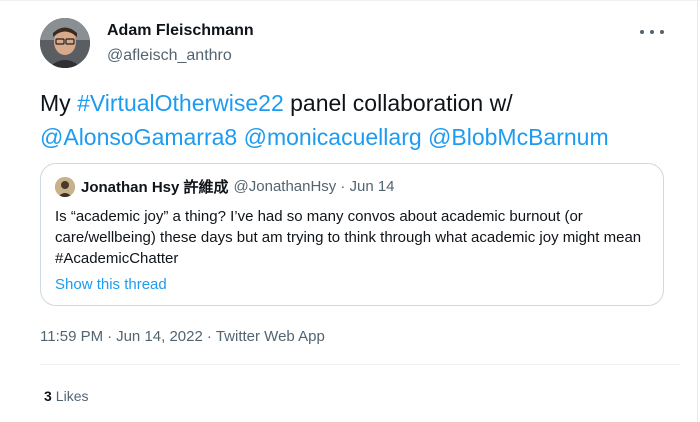 The image size is (700, 422). Describe the element at coordinates (180, 56) in the screenshot. I see `author-handle: @afleisch_anthro` at that location.